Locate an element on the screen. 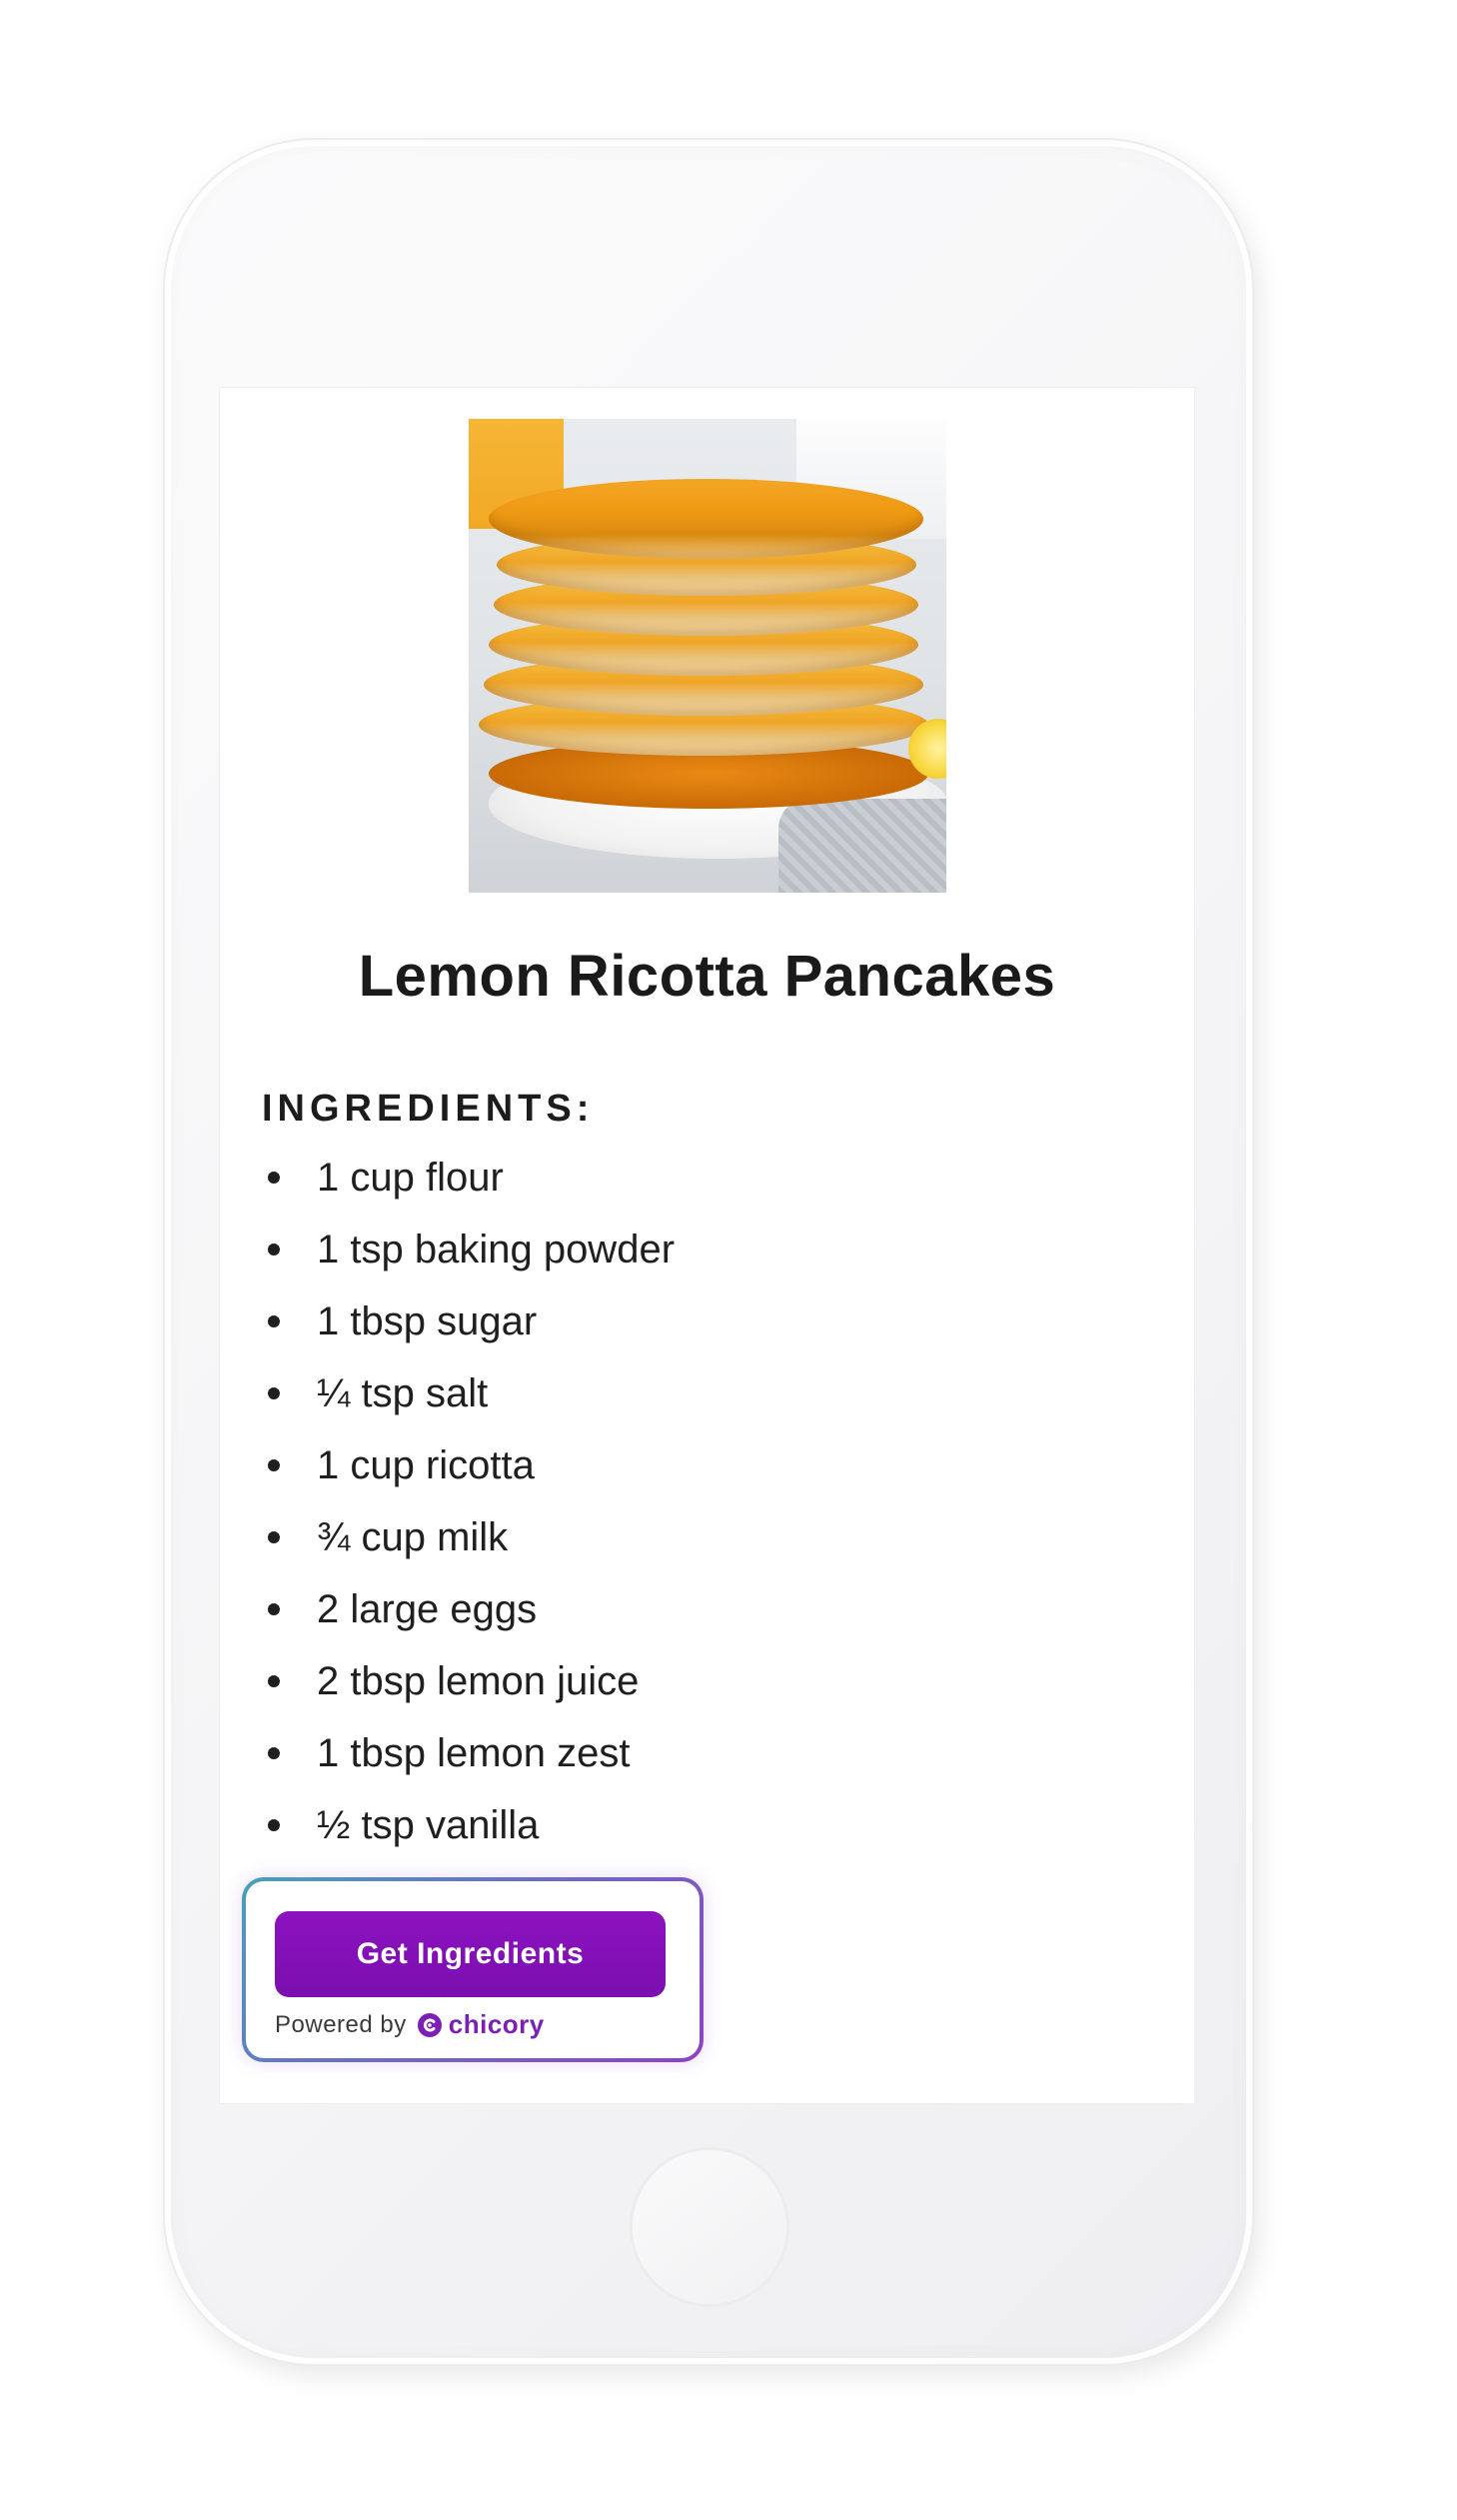  get-ingredients-button: Get Ingredients is located at coordinates (470, 1954).